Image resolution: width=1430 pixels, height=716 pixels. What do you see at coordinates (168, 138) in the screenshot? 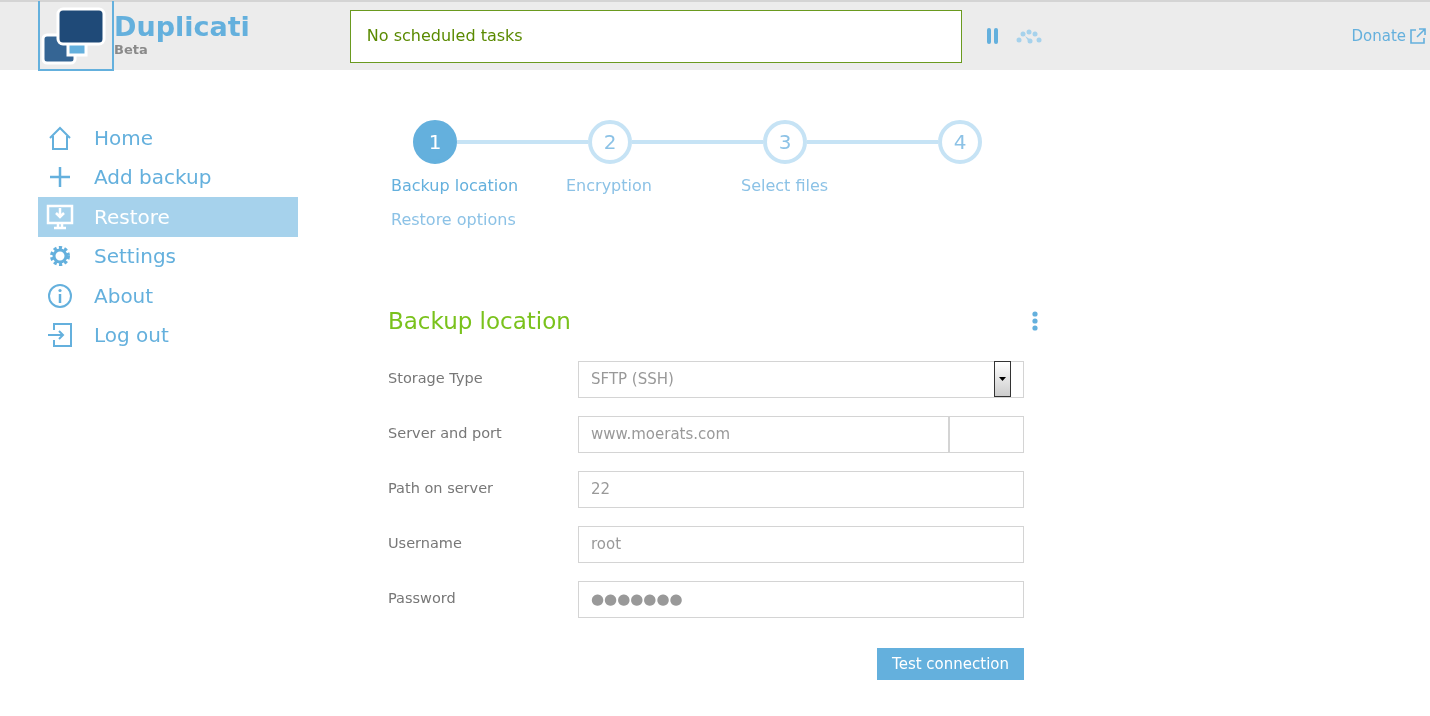
I see `sidebar-item: Home` at bounding box center [168, 138].